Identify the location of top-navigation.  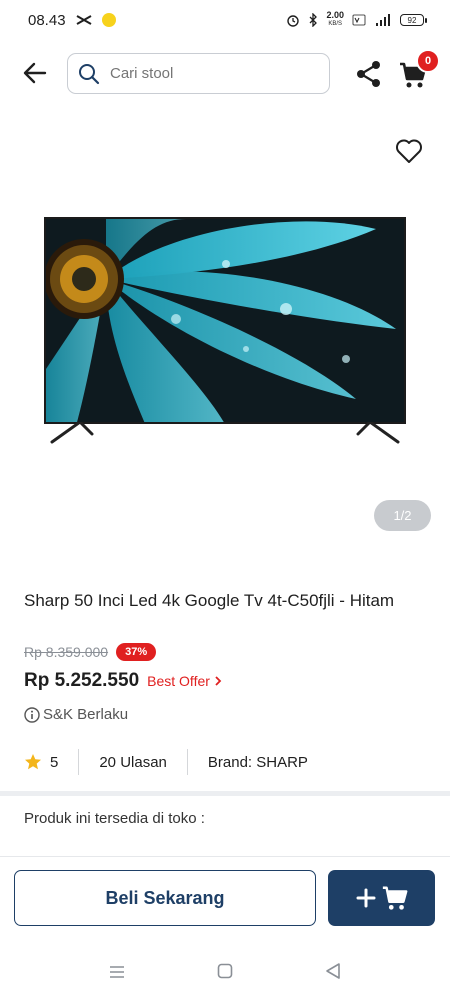
(225, 73).